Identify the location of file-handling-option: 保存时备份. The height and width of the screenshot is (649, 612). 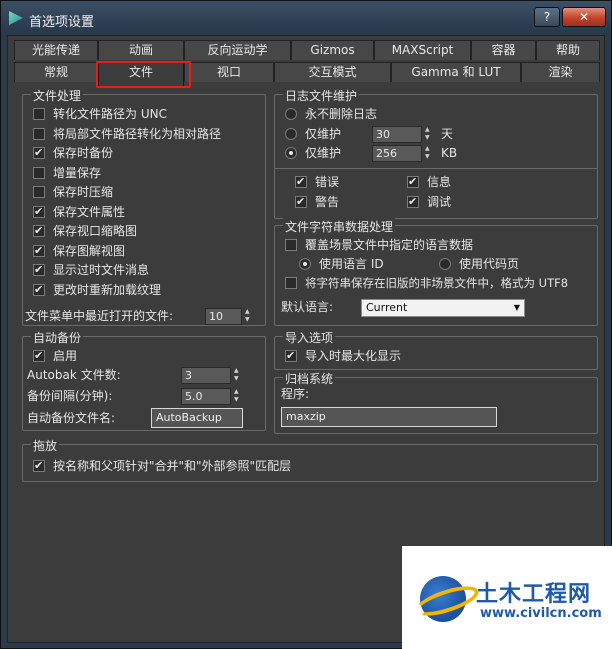
(146, 153).